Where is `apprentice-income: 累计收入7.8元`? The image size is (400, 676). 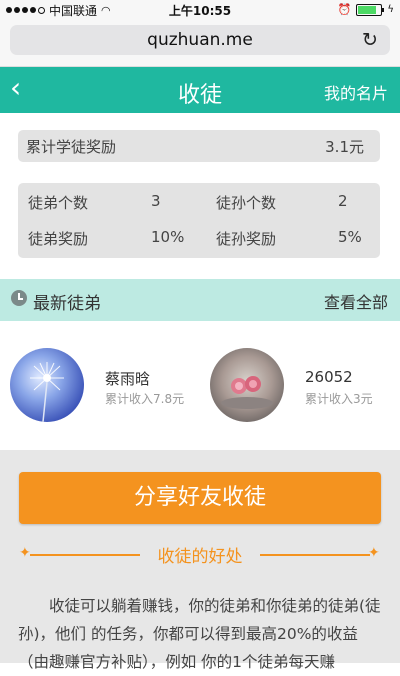
apprentice-income: 累计收入7.8元 is located at coordinates (145, 399).